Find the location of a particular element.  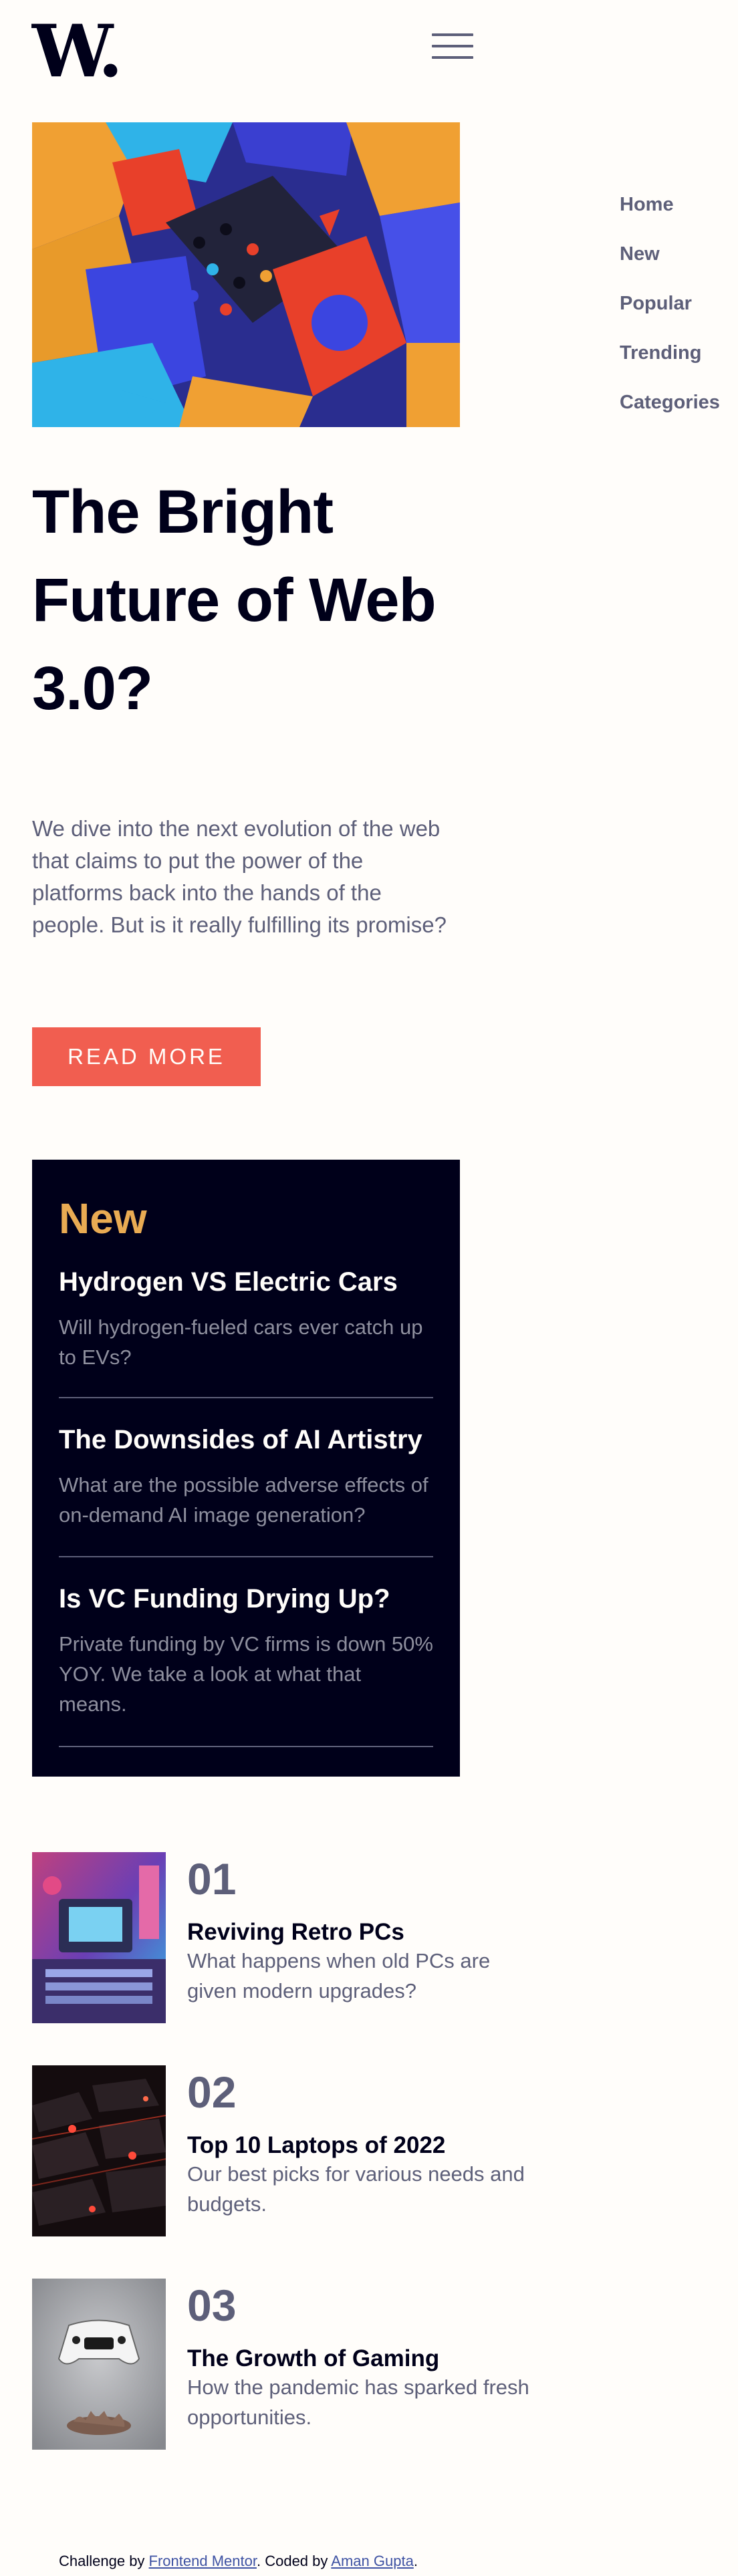

footer-suffix: . is located at coordinates (415, 2561).